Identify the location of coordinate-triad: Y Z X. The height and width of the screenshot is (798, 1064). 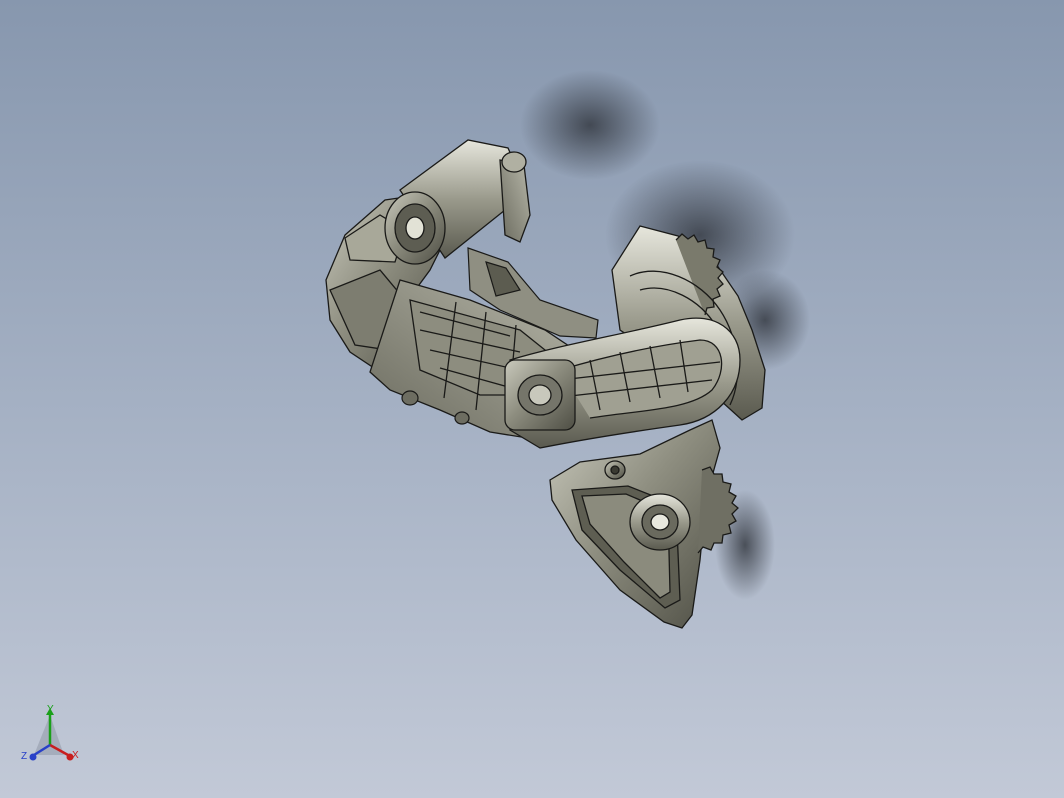
(52, 737).